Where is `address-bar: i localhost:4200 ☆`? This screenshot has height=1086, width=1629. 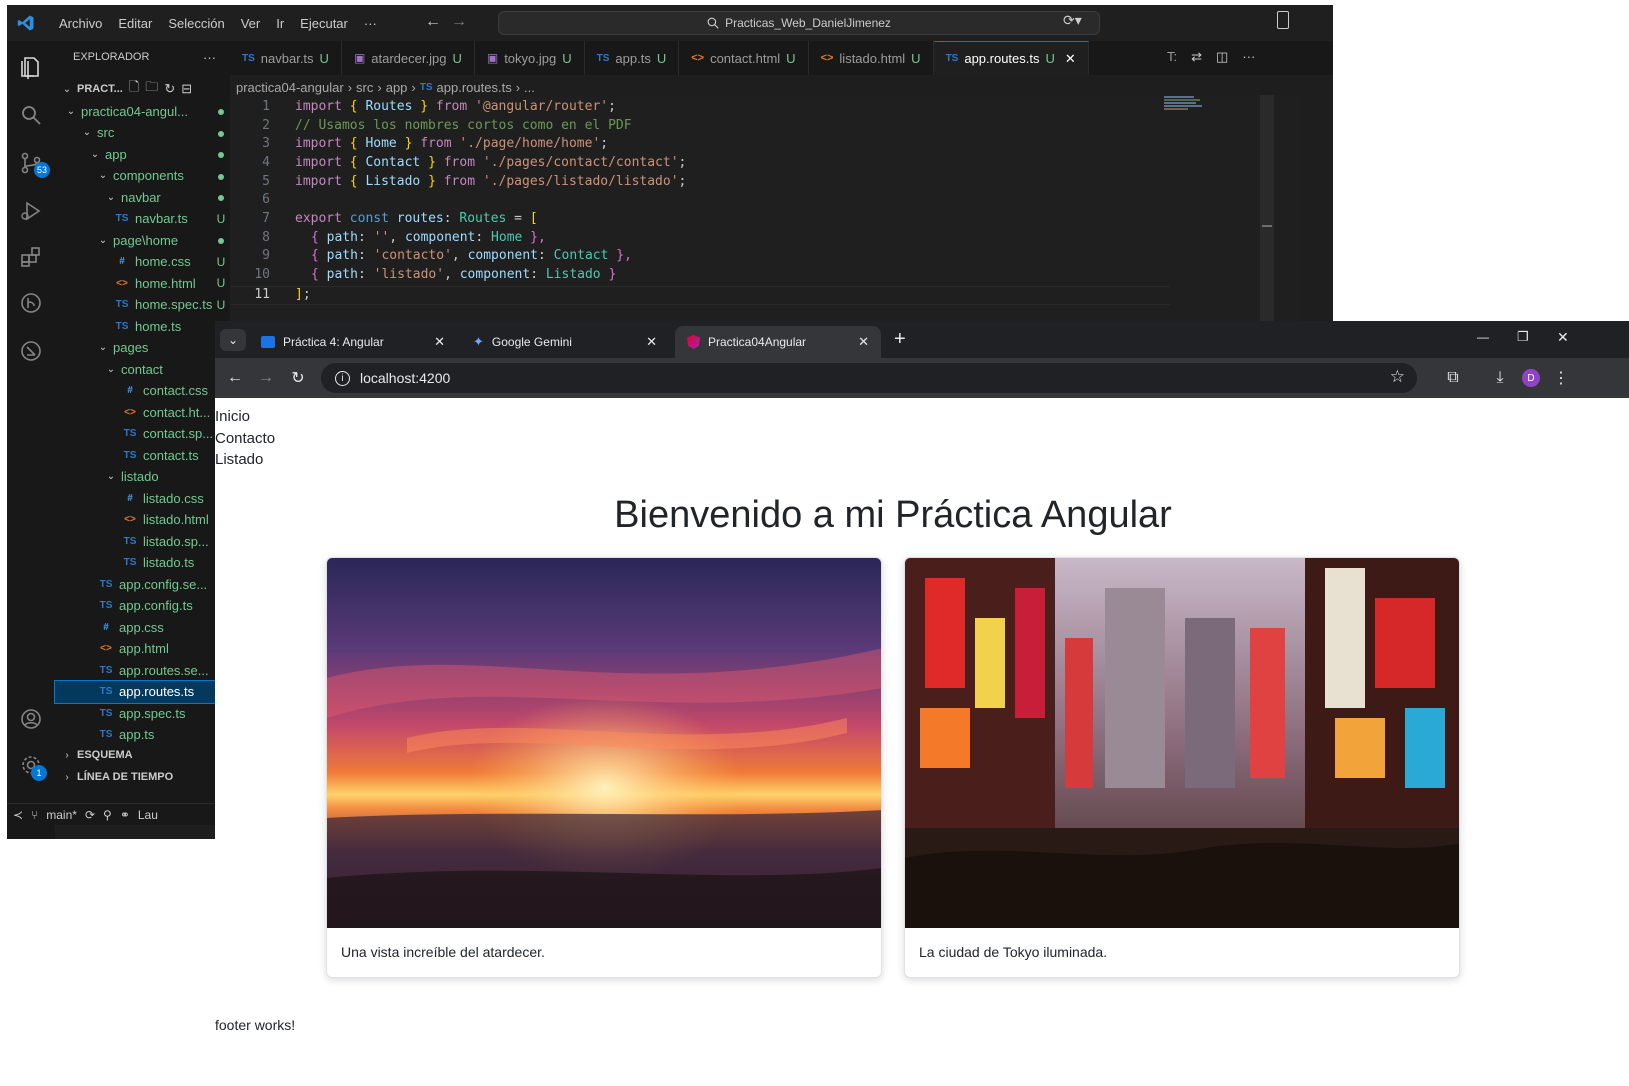
address-bar: i localhost:4200 ☆ is located at coordinates (869, 378).